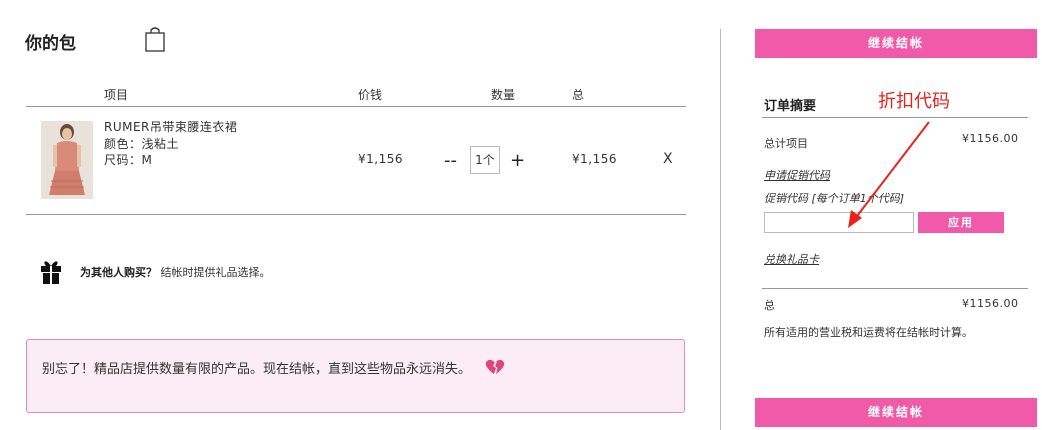 This screenshot has height=430, width=1042. Describe the element at coordinates (170, 127) in the screenshot. I see `product-name: RUMER吊带束腰连衣裙` at that location.